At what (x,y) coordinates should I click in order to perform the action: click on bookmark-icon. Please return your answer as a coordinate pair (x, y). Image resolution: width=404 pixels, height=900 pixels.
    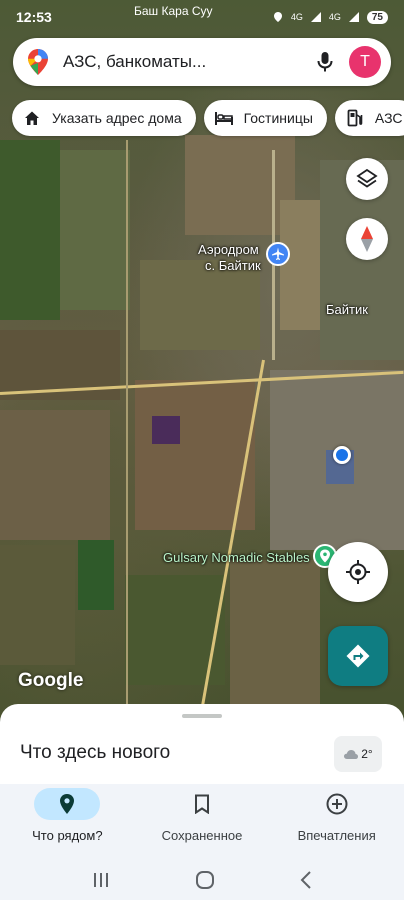
    Looking at the image, I should click on (202, 804).